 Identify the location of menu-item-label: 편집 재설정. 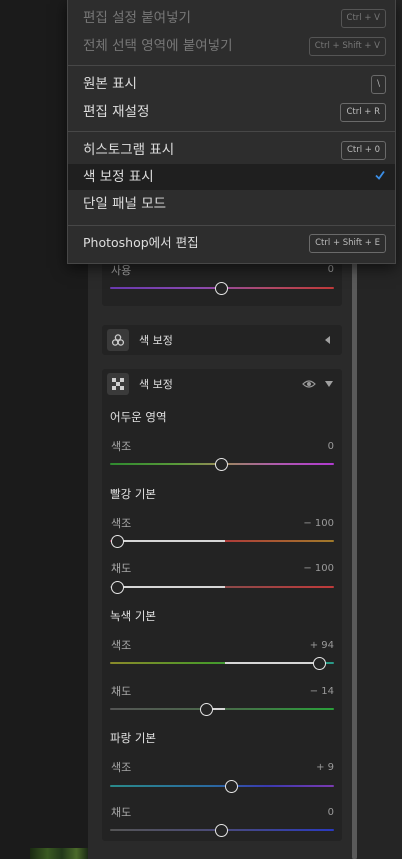
(116, 112).